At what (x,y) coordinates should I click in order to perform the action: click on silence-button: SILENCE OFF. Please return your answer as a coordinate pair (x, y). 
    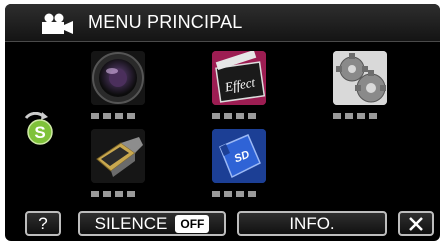
    Looking at the image, I should click on (152, 223).